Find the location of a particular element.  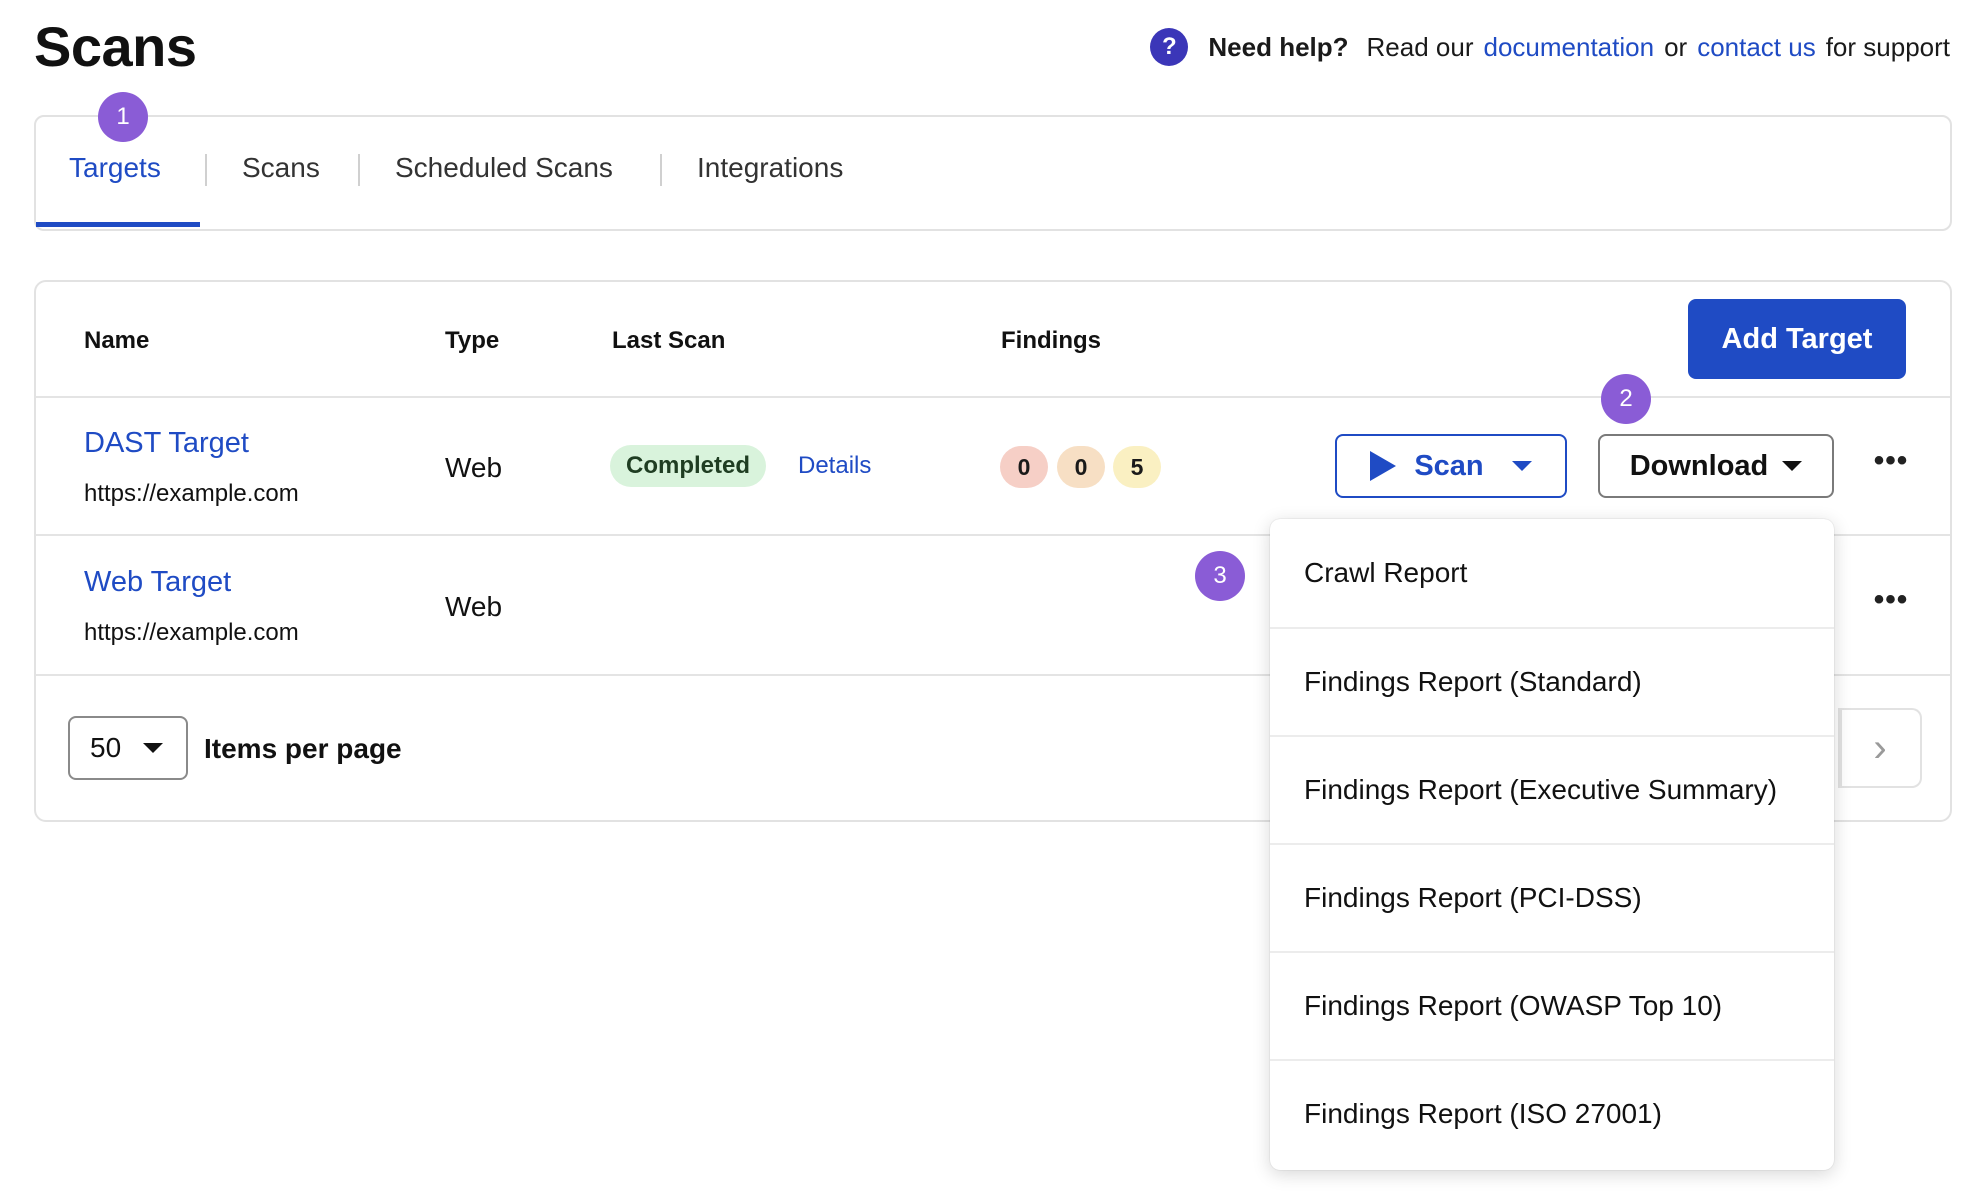

help-text-or: or is located at coordinates (1676, 46).